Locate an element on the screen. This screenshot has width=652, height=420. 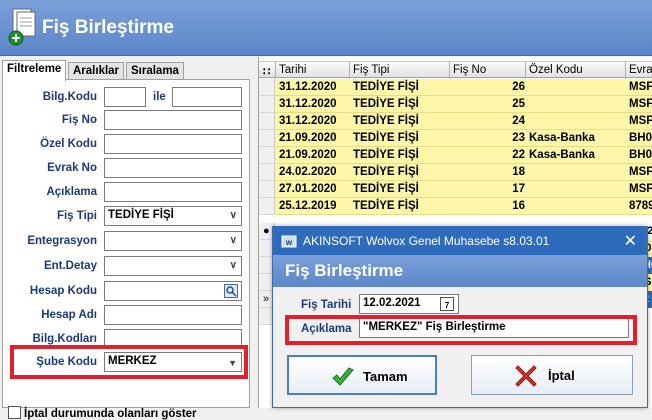
bilg-kodu-to-input is located at coordinates (207, 97).